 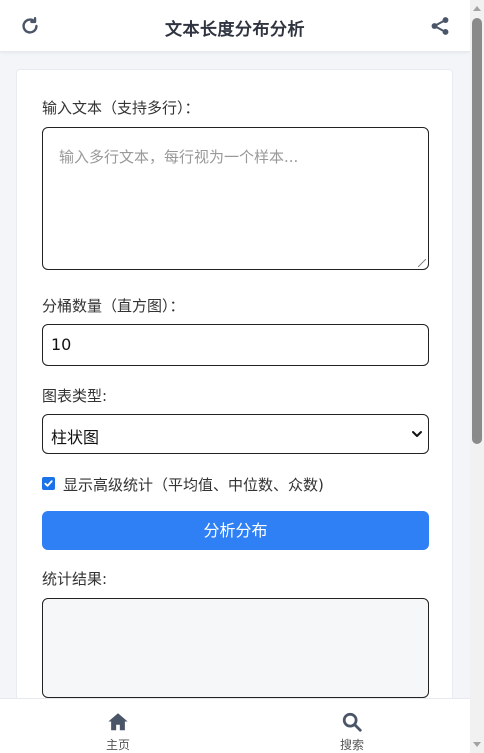 What do you see at coordinates (235, 530) in the screenshot?
I see `analyze-button: 分析分布` at bounding box center [235, 530].